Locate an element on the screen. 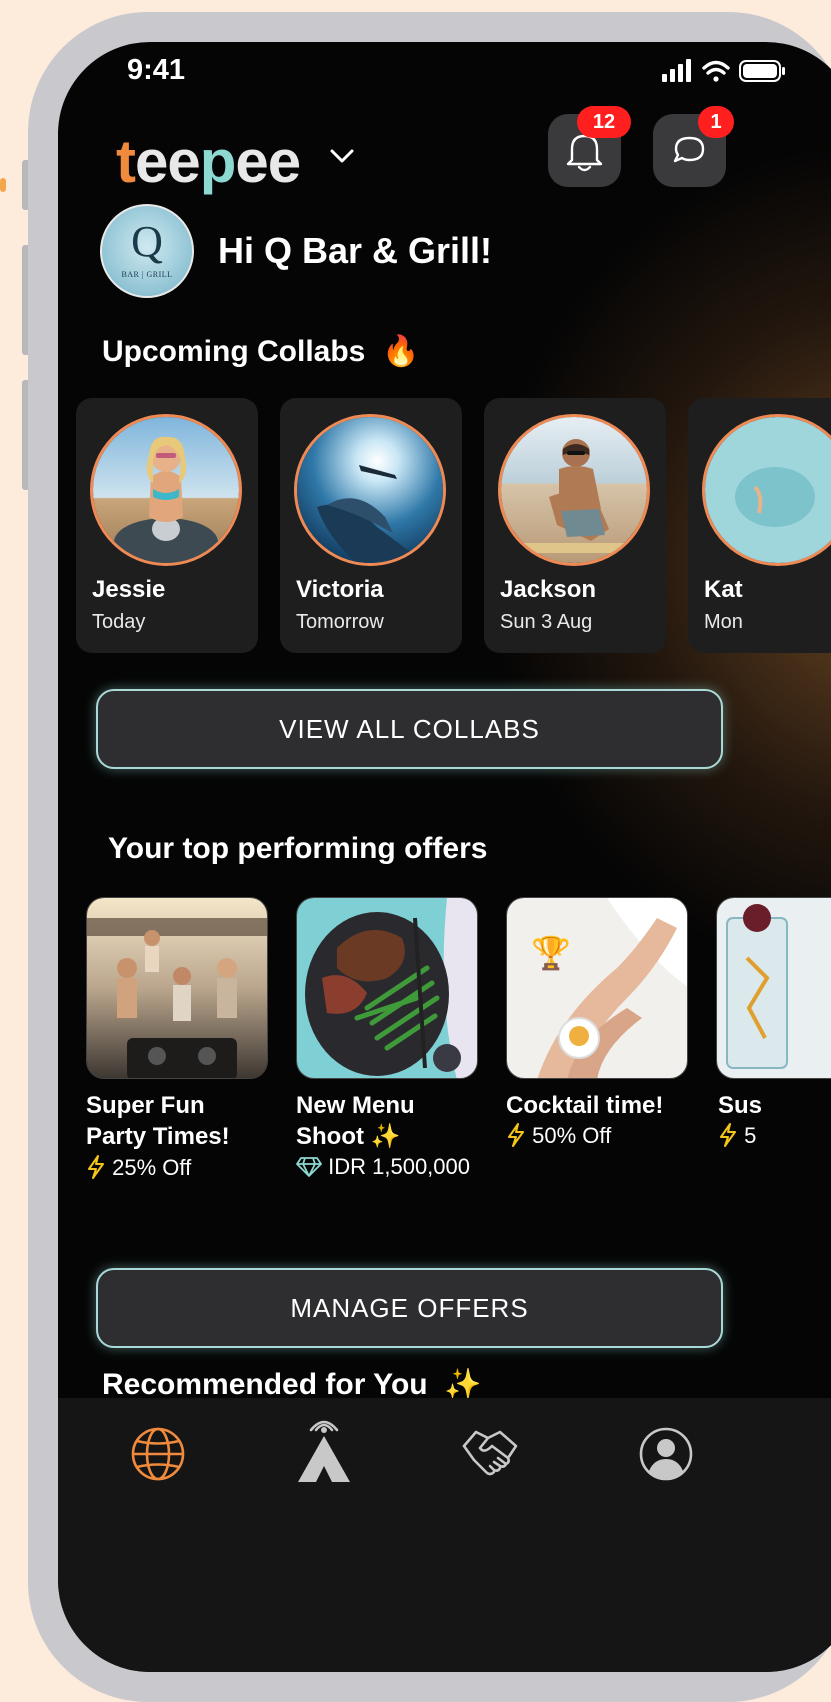  battery-icon is located at coordinates (762, 71).